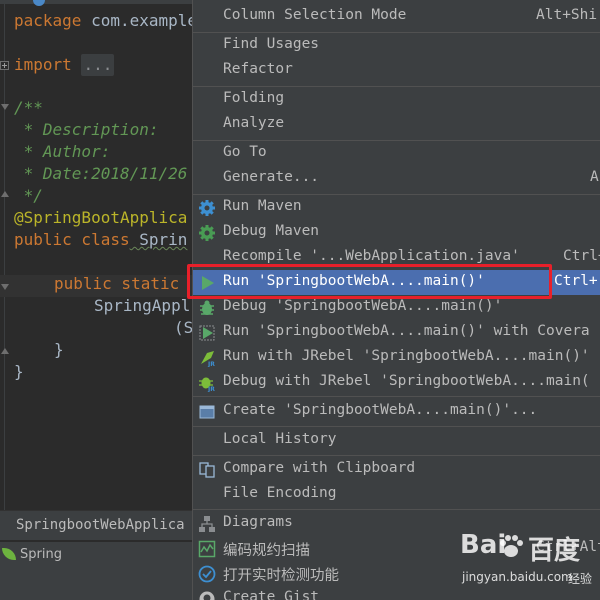  I want to click on code-line-class-decl: public class Sprin, so click(101, 239).